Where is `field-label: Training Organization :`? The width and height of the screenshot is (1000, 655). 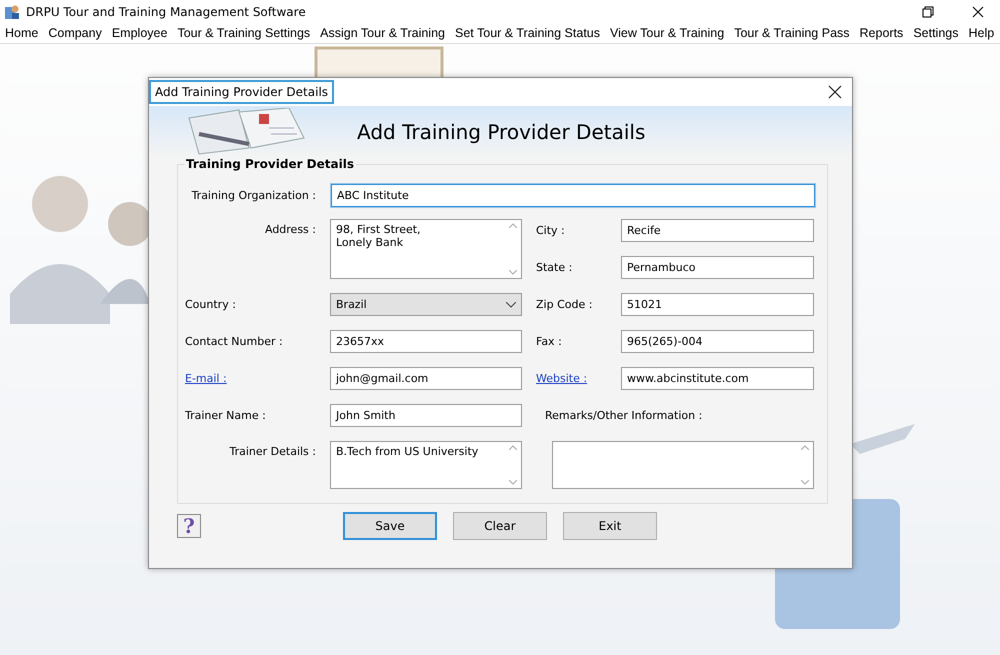
field-label: Training Organization : is located at coordinates (253, 195).